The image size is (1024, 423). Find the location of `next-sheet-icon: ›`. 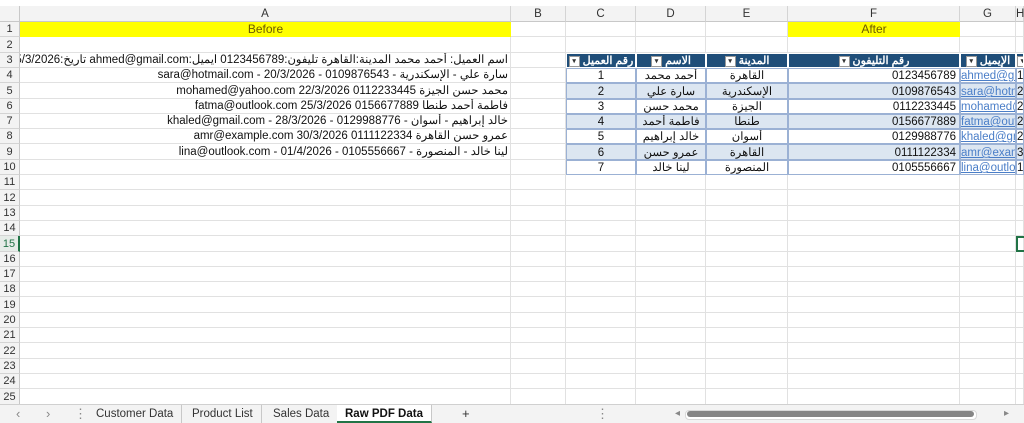

next-sheet-icon: › is located at coordinates (48, 414).